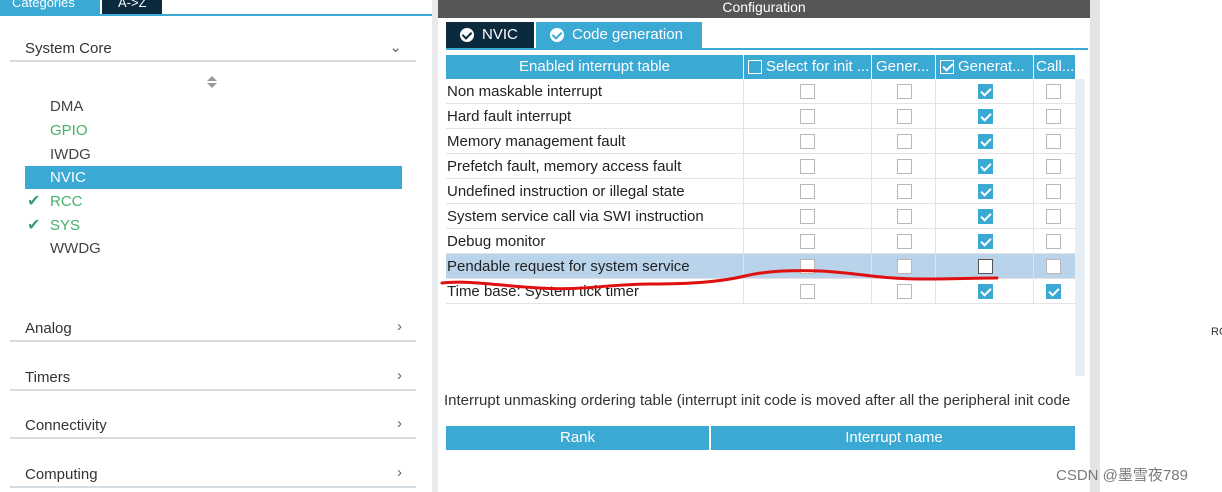 The height and width of the screenshot is (492, 1222). What do you see at coordinates (595, 291) in the screenshot?
I see `interrupt-name-cell: Time base: System tick timer` at bounding box center [595, 291].